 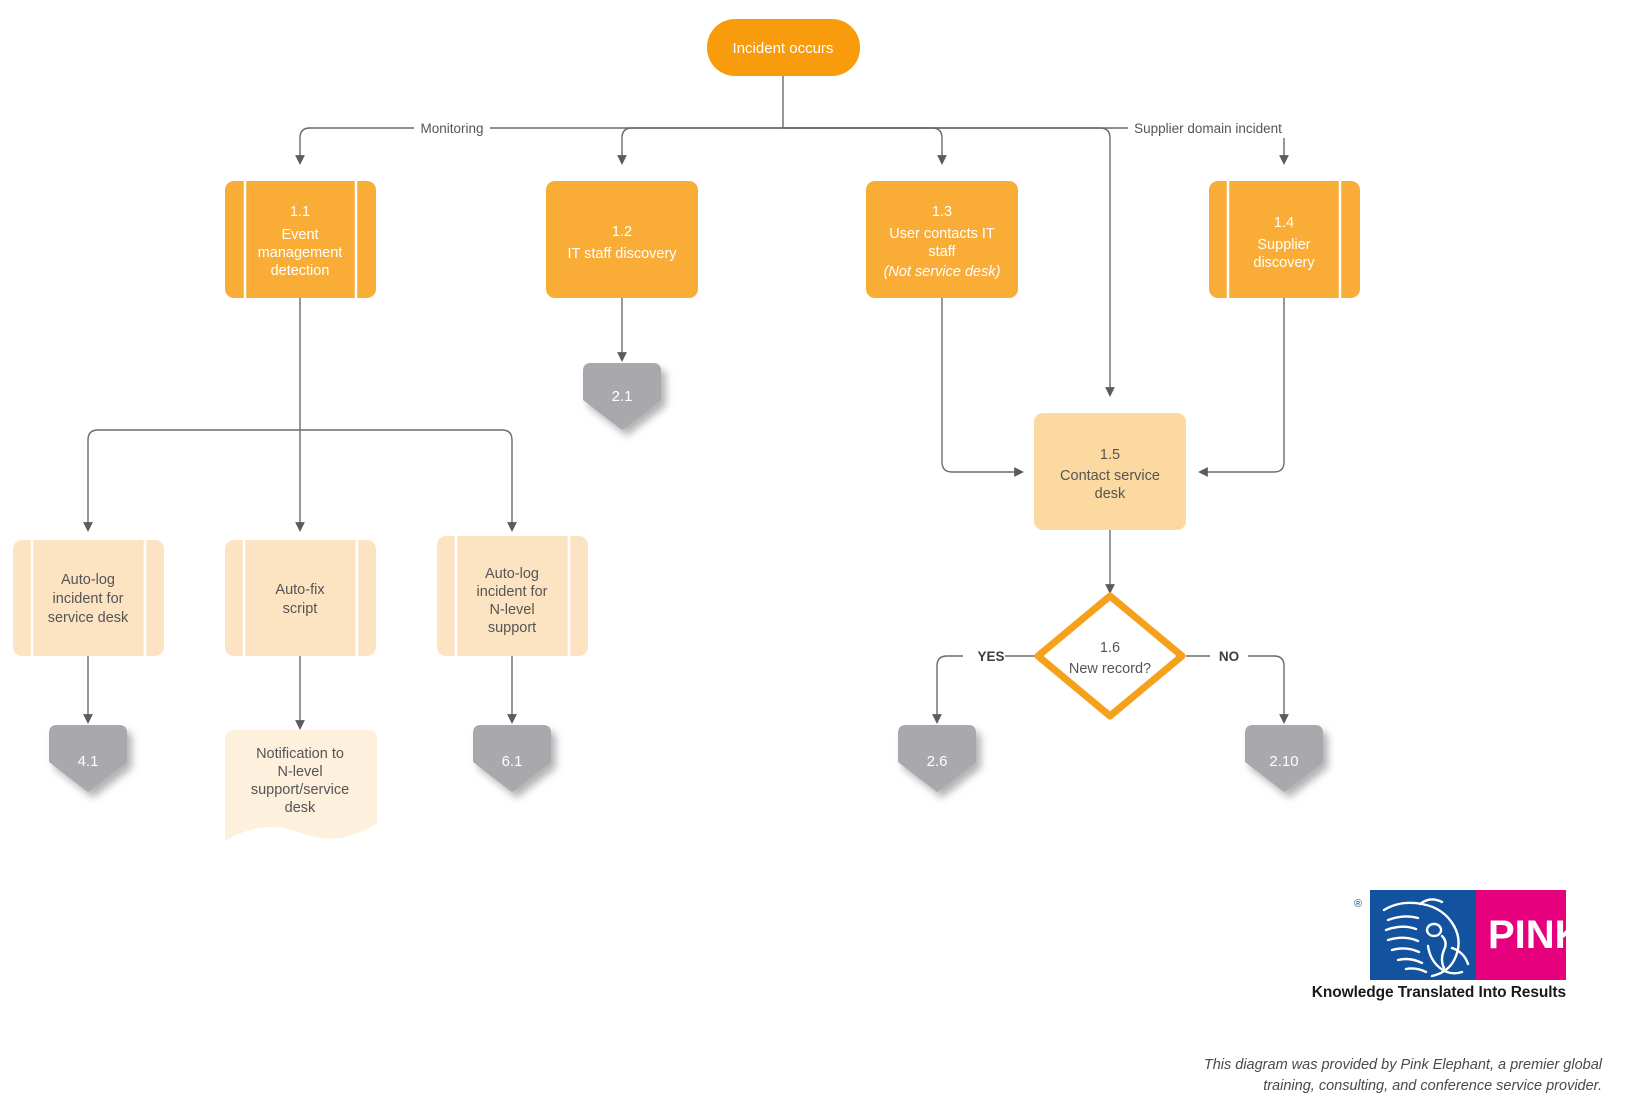 I want to click on node-1-2-it-staff-discovery: 1.2 IT staff discovery, so click(x=622, y=239).